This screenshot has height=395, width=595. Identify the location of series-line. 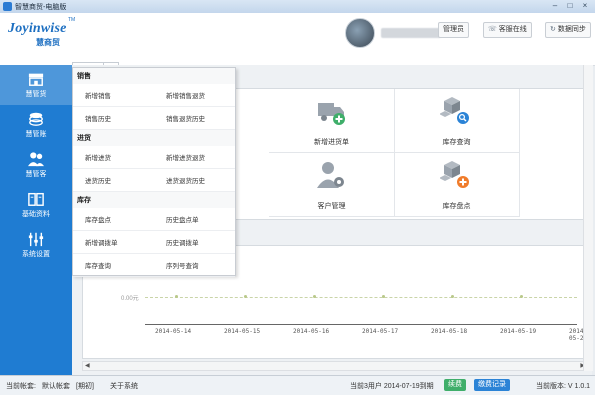
(361, 297).